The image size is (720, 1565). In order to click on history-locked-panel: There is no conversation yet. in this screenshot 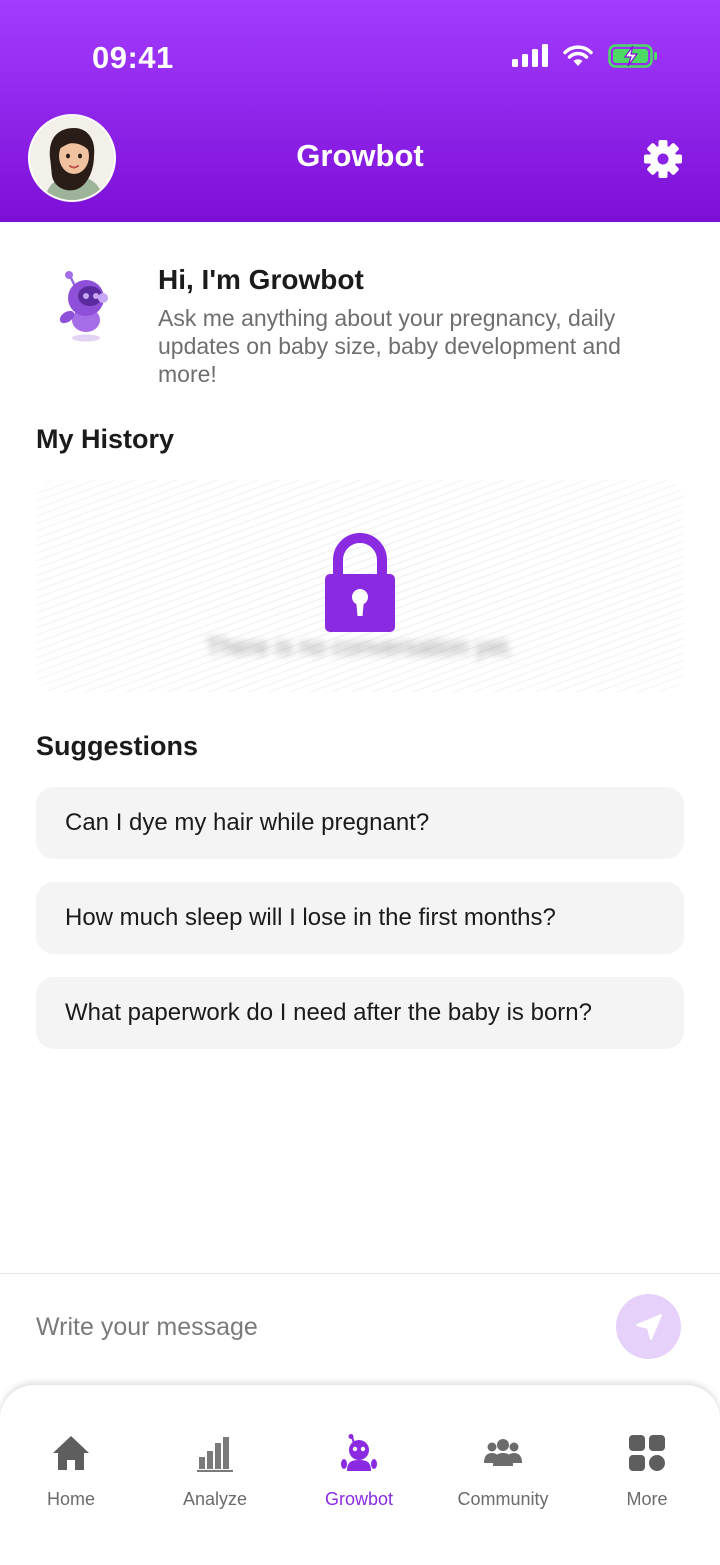, I will do `click(360, 586)`.